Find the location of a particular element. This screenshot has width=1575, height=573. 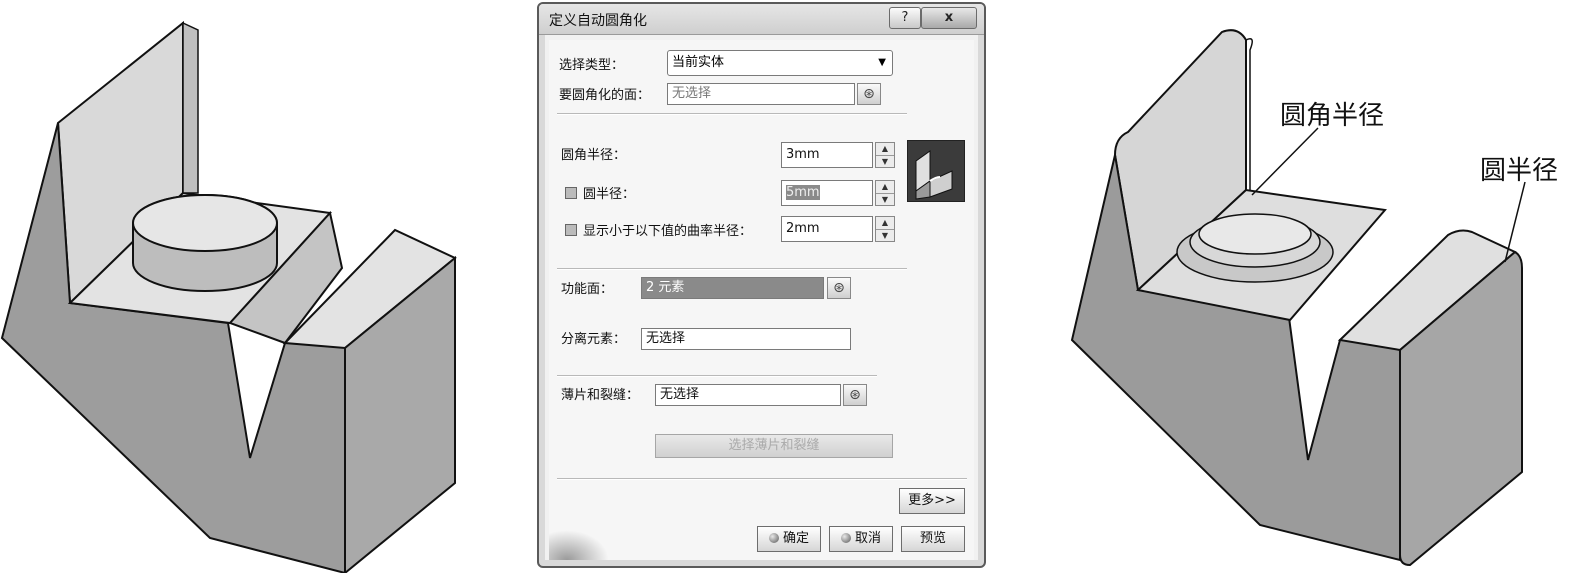

dialog-titlebar: 定义自动圆角化 ? x is located at coordinates (761, 19).